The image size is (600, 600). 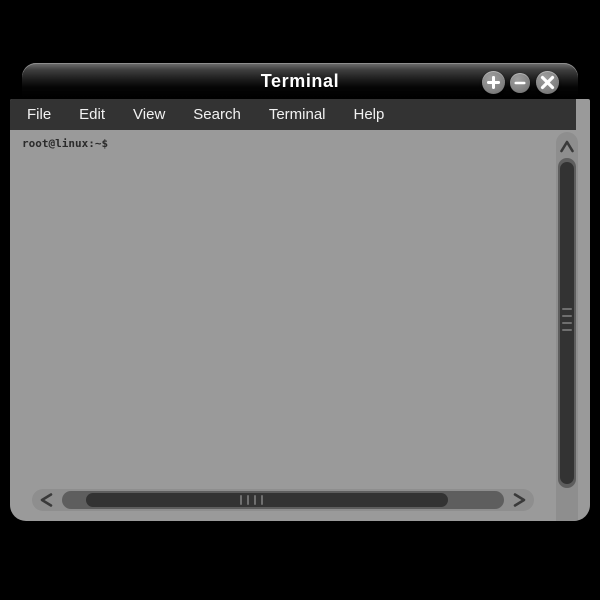 I want to click on minimize-button, so click(x=520, y=83).